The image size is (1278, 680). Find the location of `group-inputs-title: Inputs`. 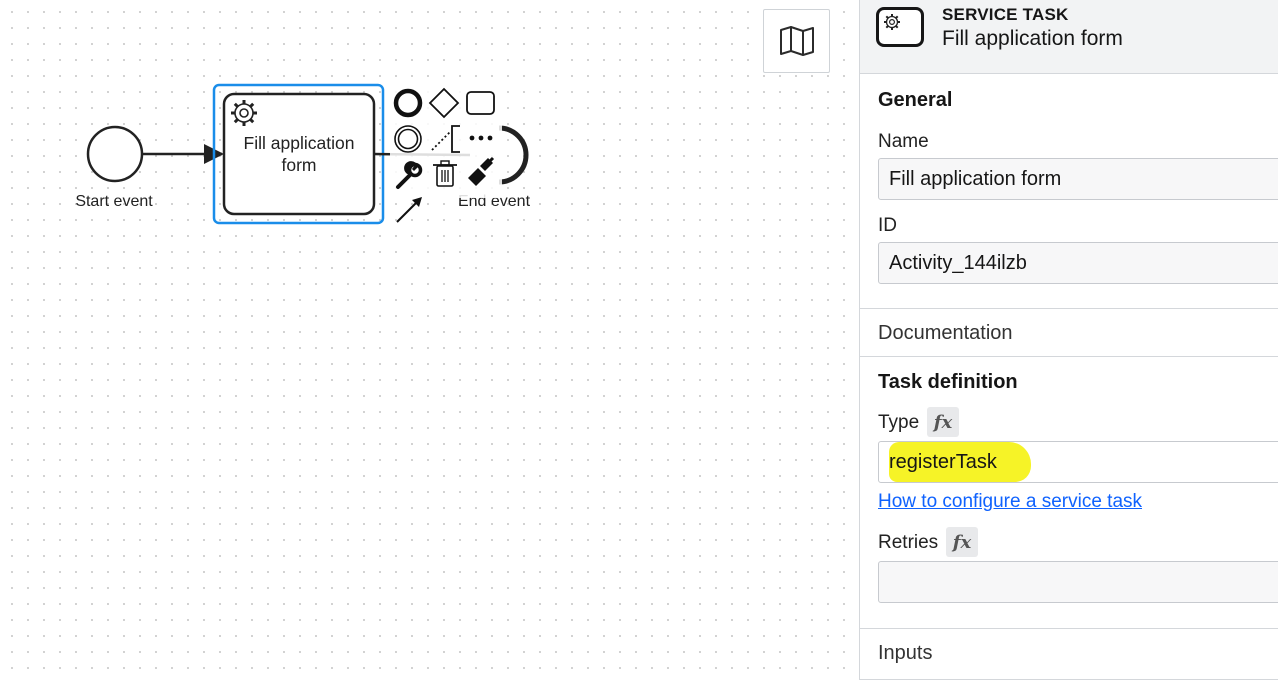

group-inputs-title: Inputs is located at coordinates (905, 653).